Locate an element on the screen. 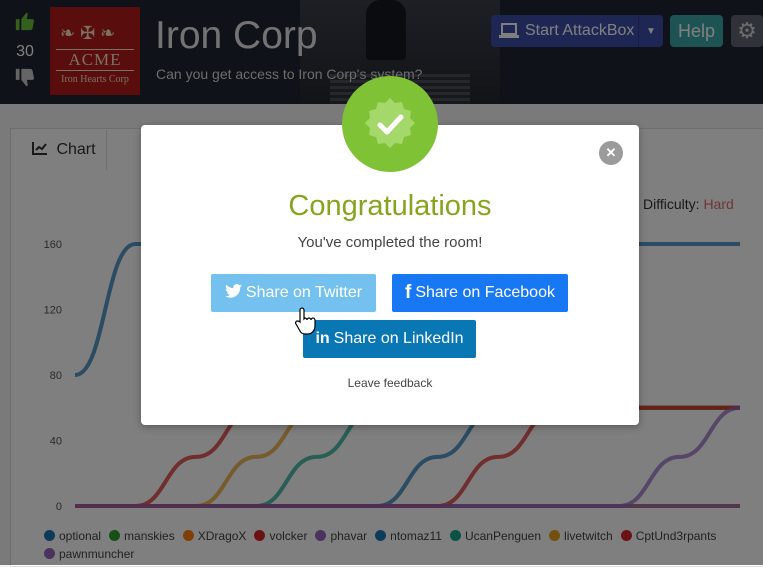  twitter-icon is located at coordinates (233, 293).